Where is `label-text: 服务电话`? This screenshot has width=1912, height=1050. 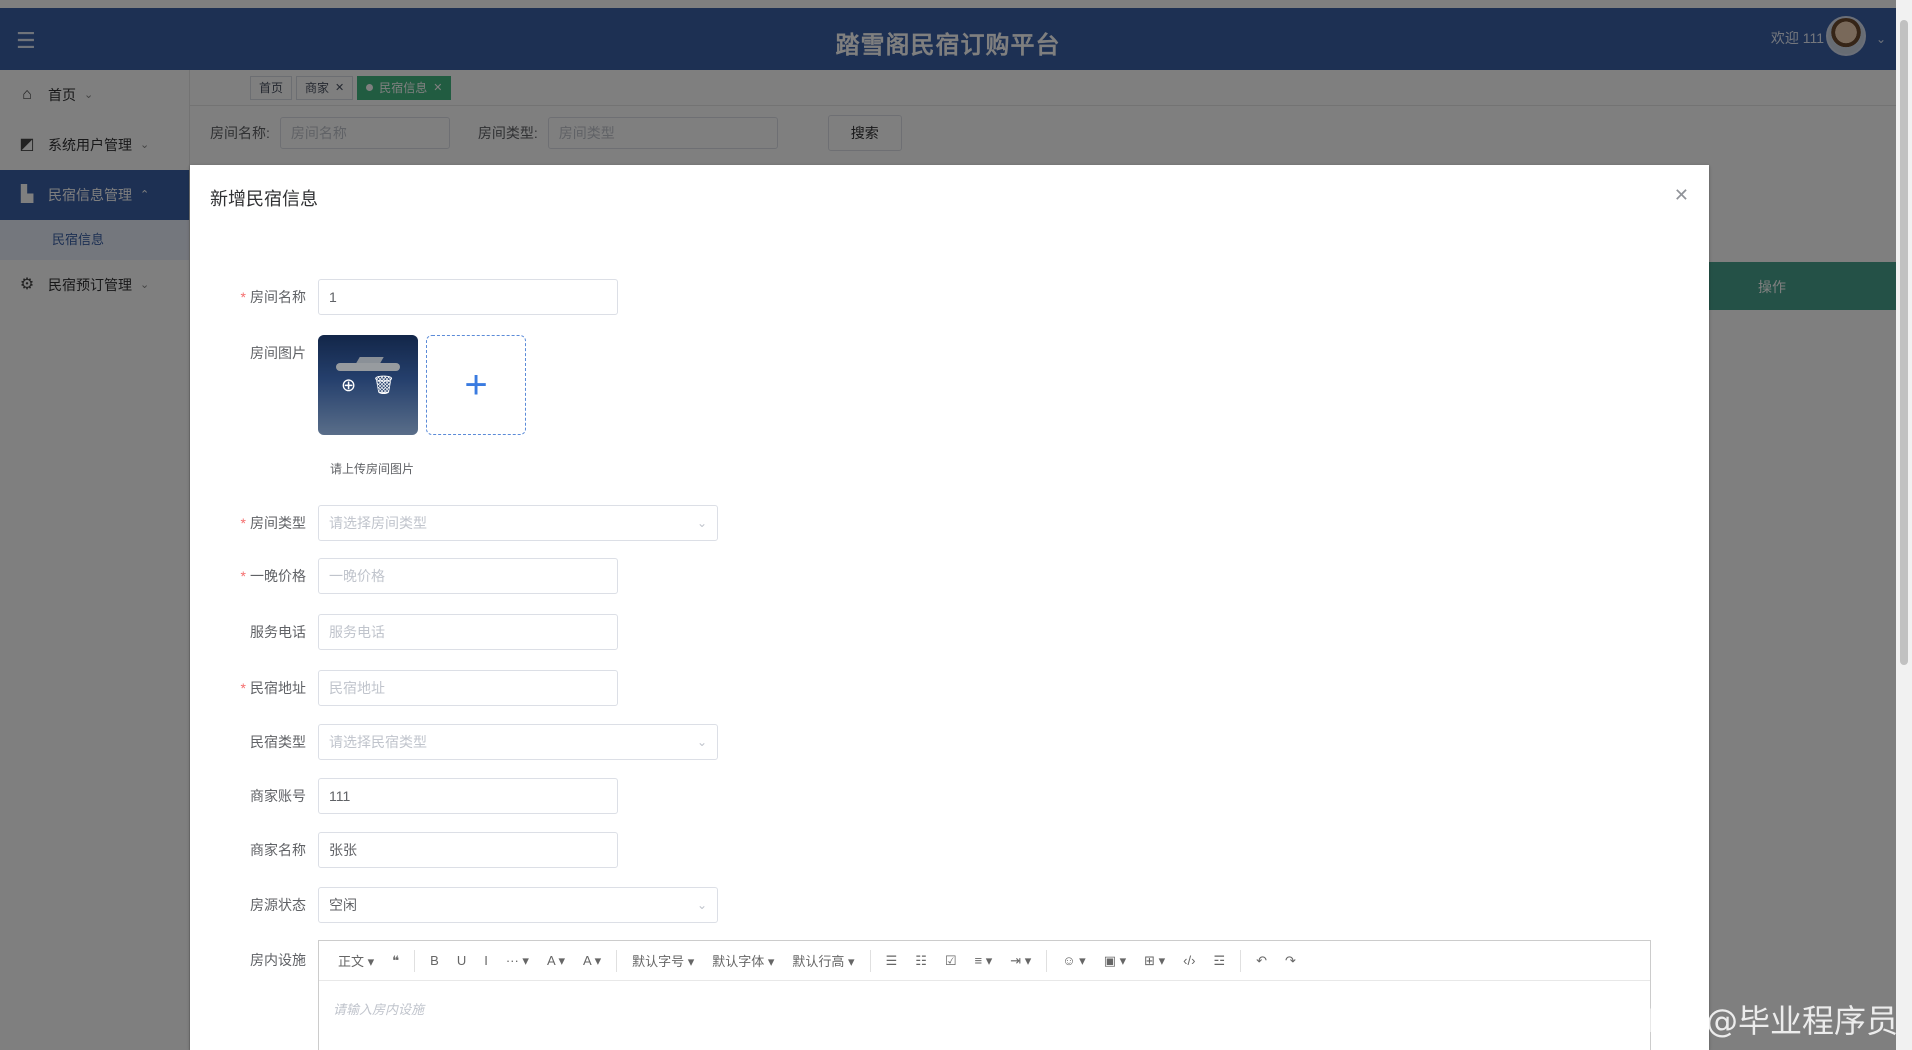
label-text: 服务电话 is located at coordinates (278, 632).